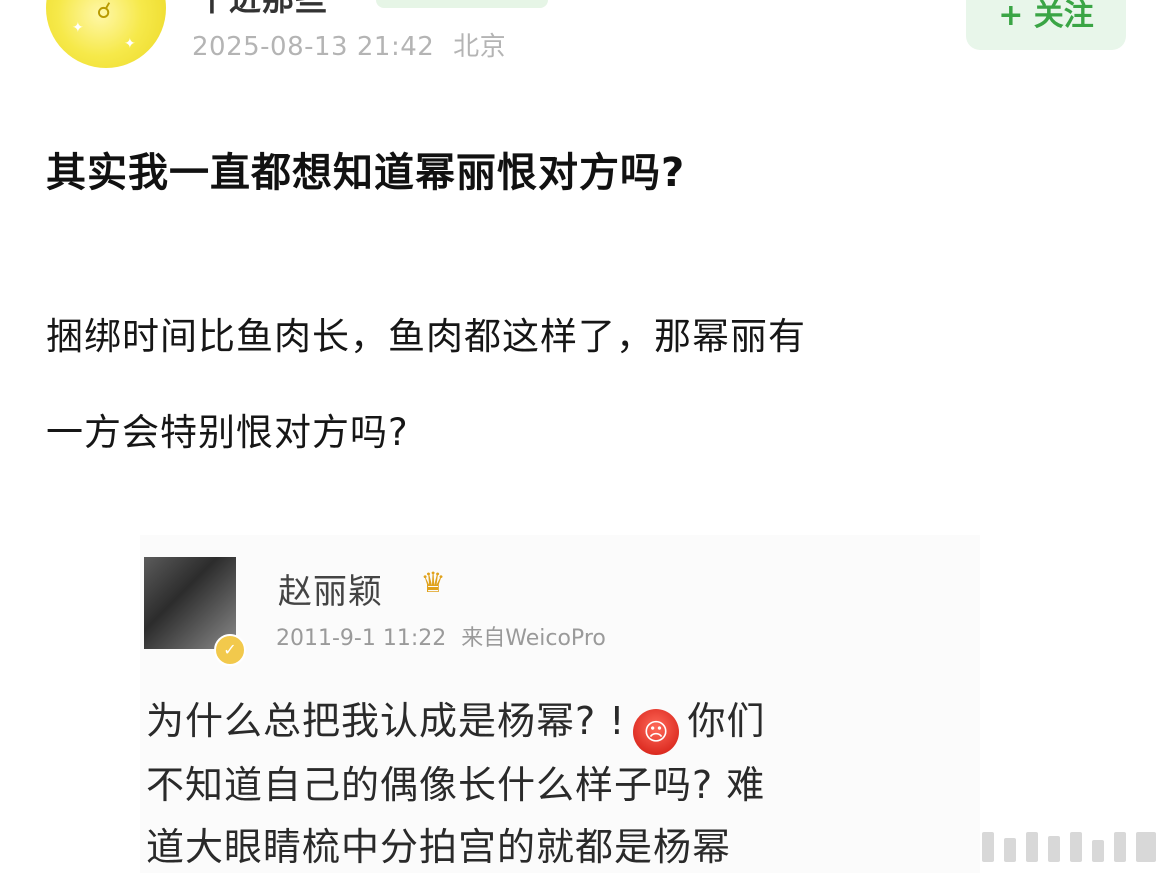 This screenshot has height=873, width=1168. I want to click on user-badge, so click(462, 4).